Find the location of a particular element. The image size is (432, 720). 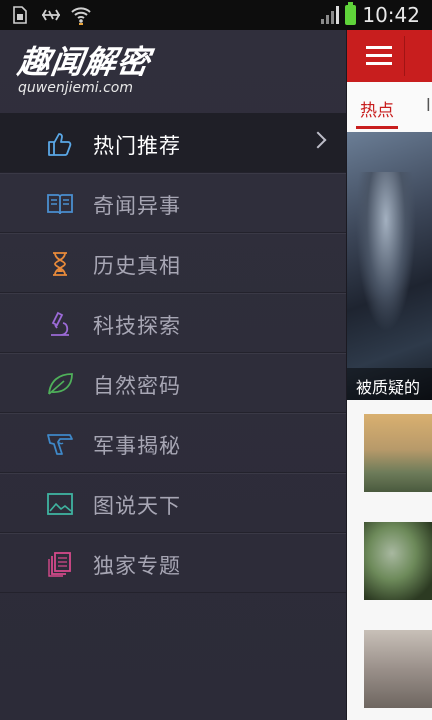

usb-icon is located at coordinates (50, 15).